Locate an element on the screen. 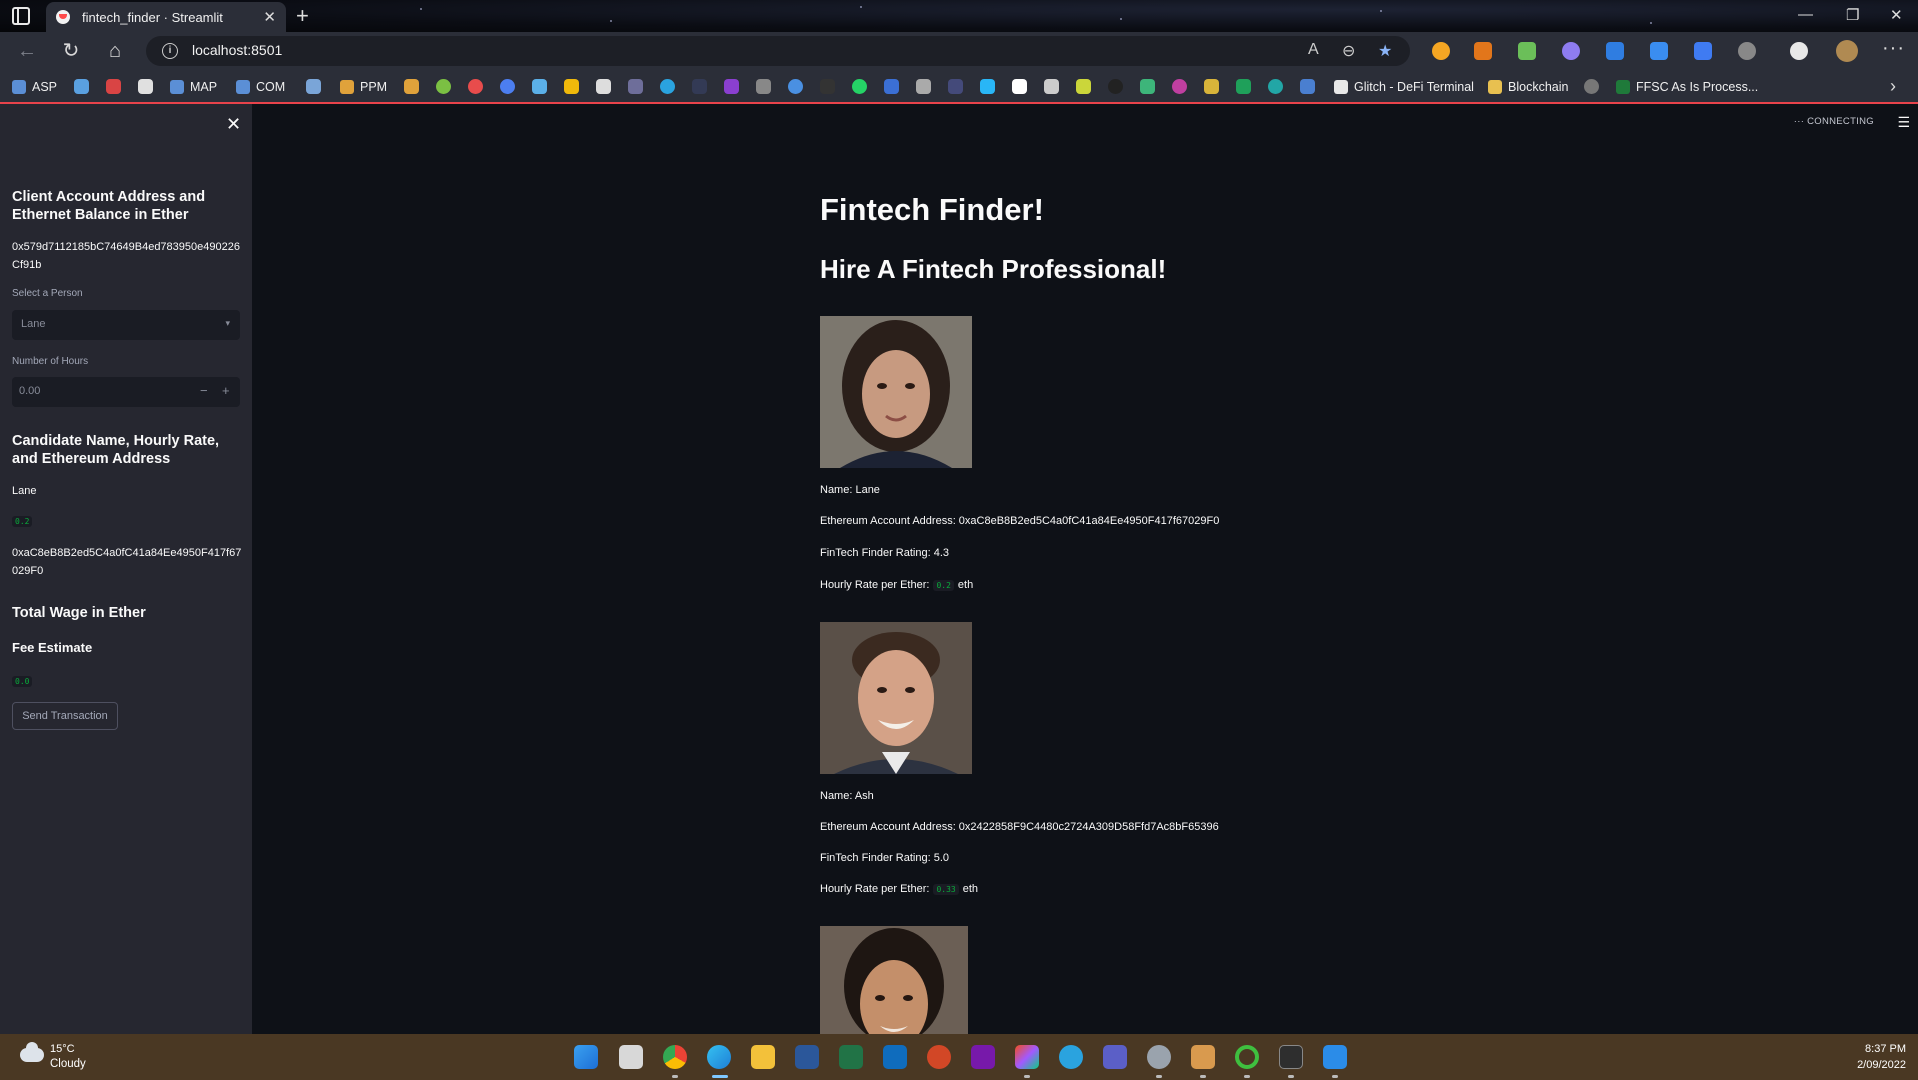 Image resolution: width=1918 pixels, height=1080 pixels. window-close-icon: ✕ is located at coordinates (1896, 15).